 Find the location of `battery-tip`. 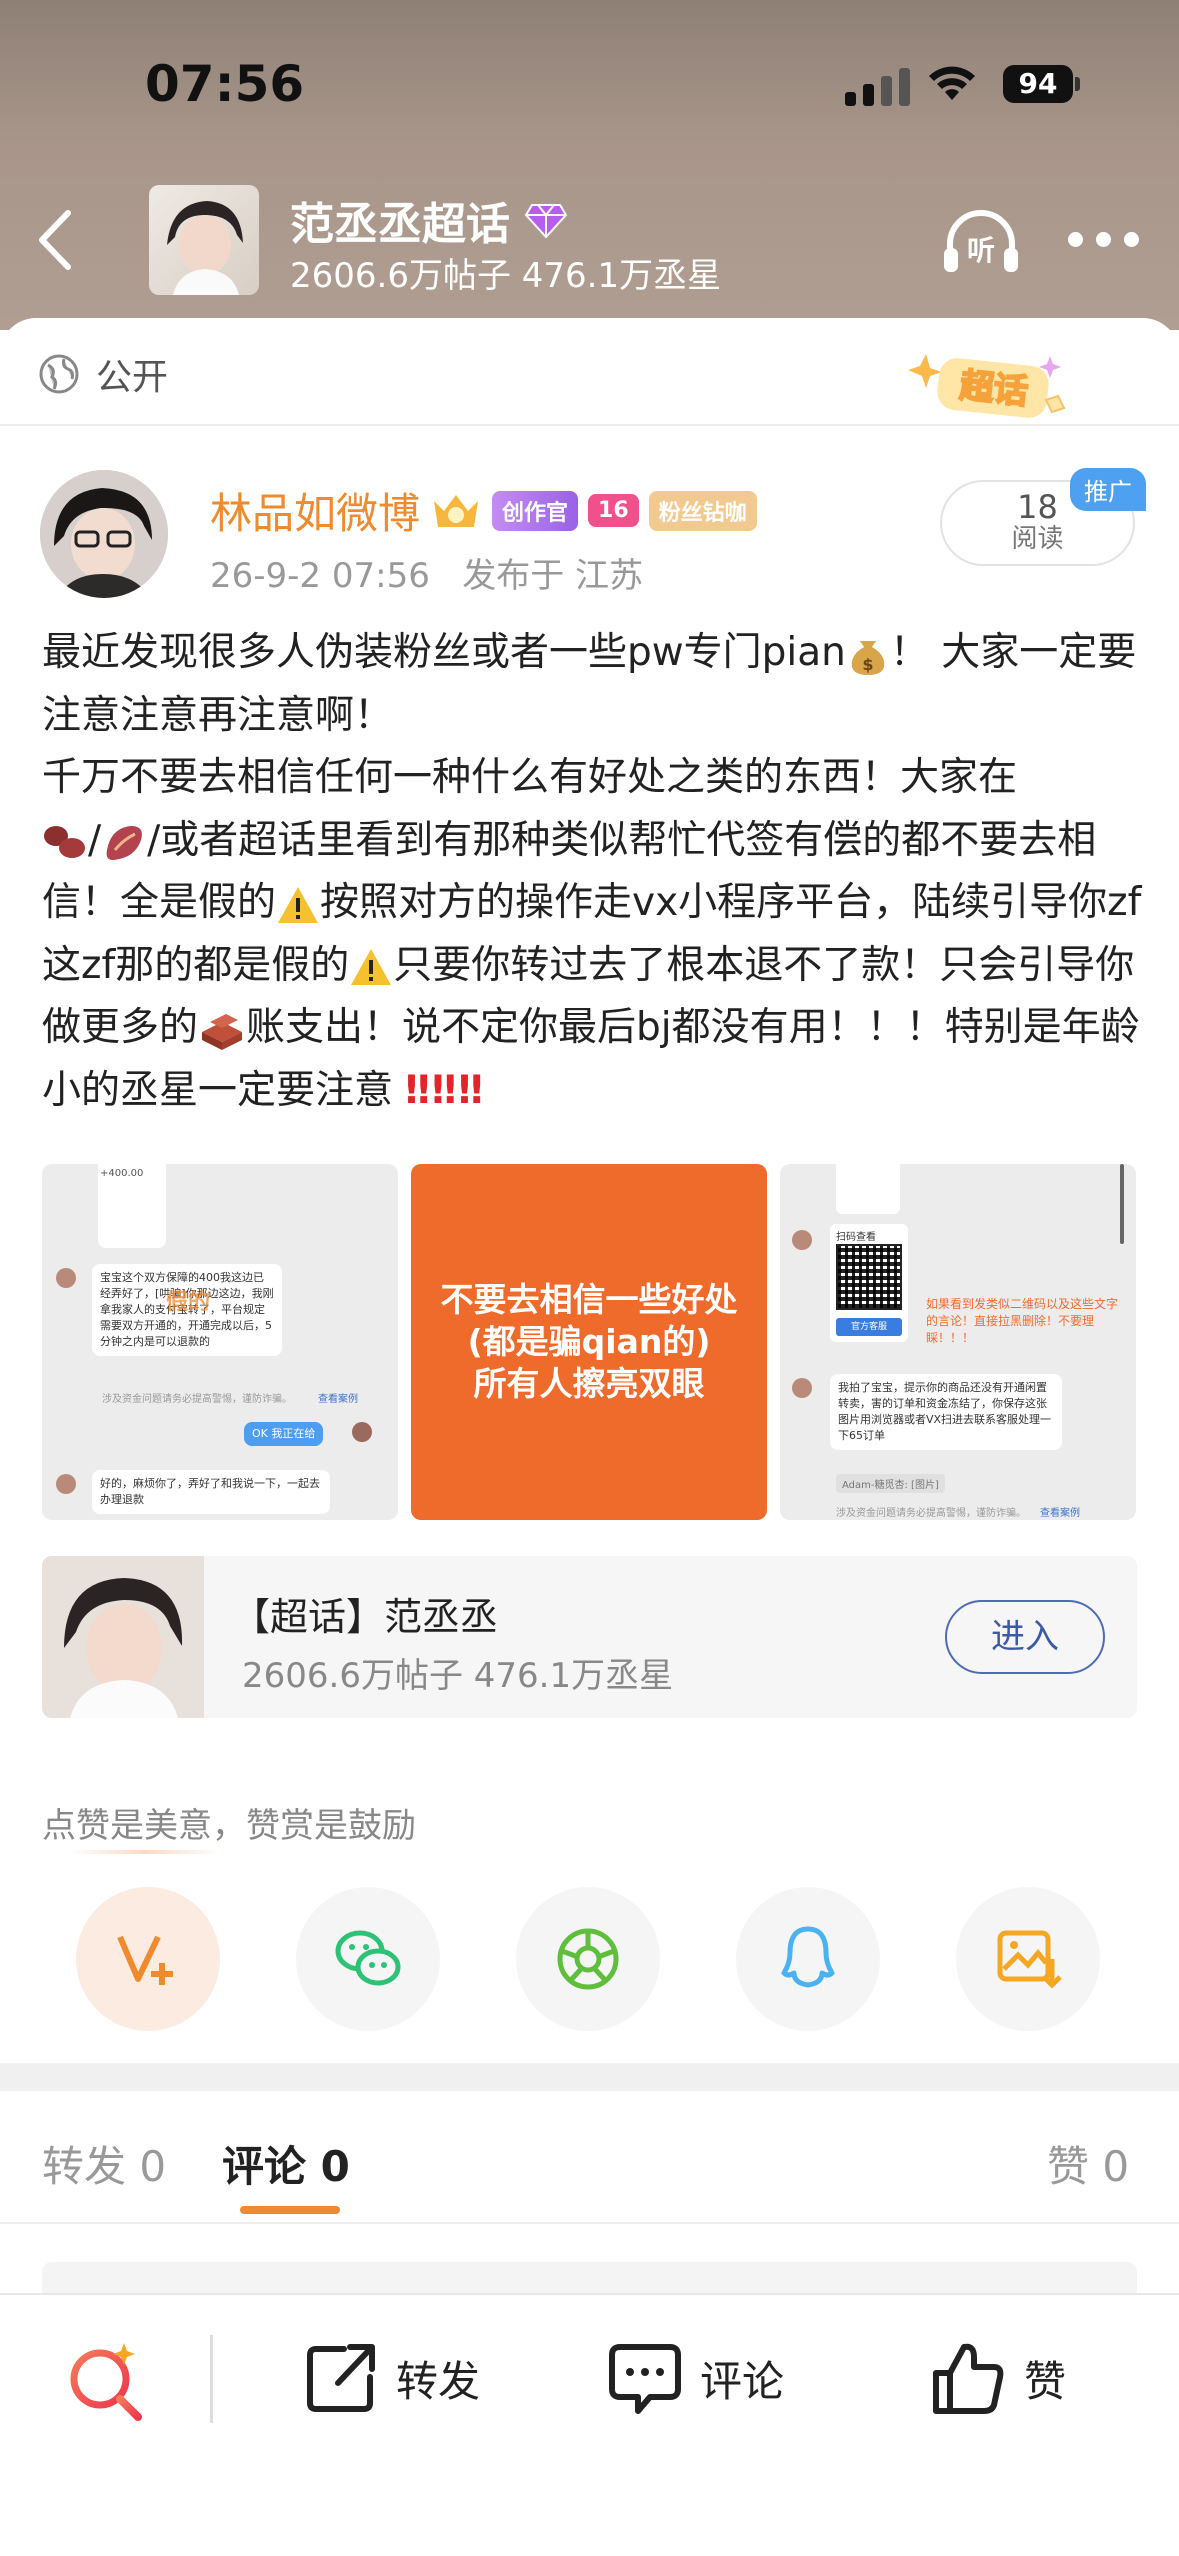

battery-tip is located at coordinates (1077, 84).